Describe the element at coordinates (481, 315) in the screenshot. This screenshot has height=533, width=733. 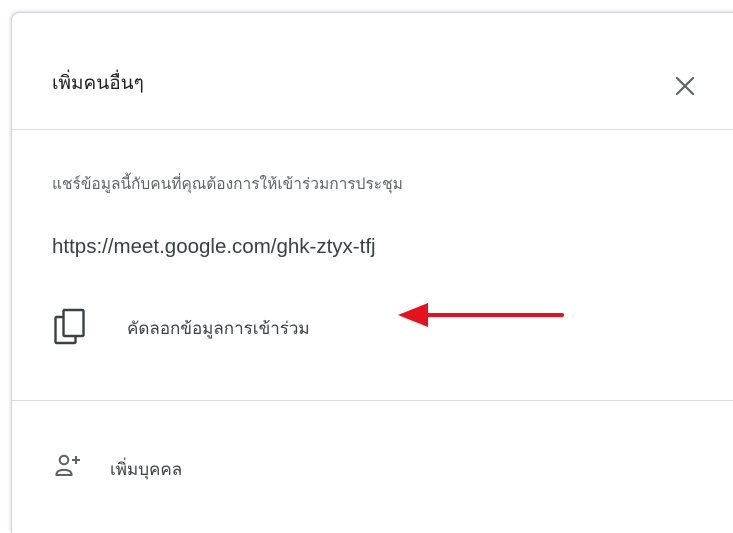
I see `annotation-arrow` at that location.